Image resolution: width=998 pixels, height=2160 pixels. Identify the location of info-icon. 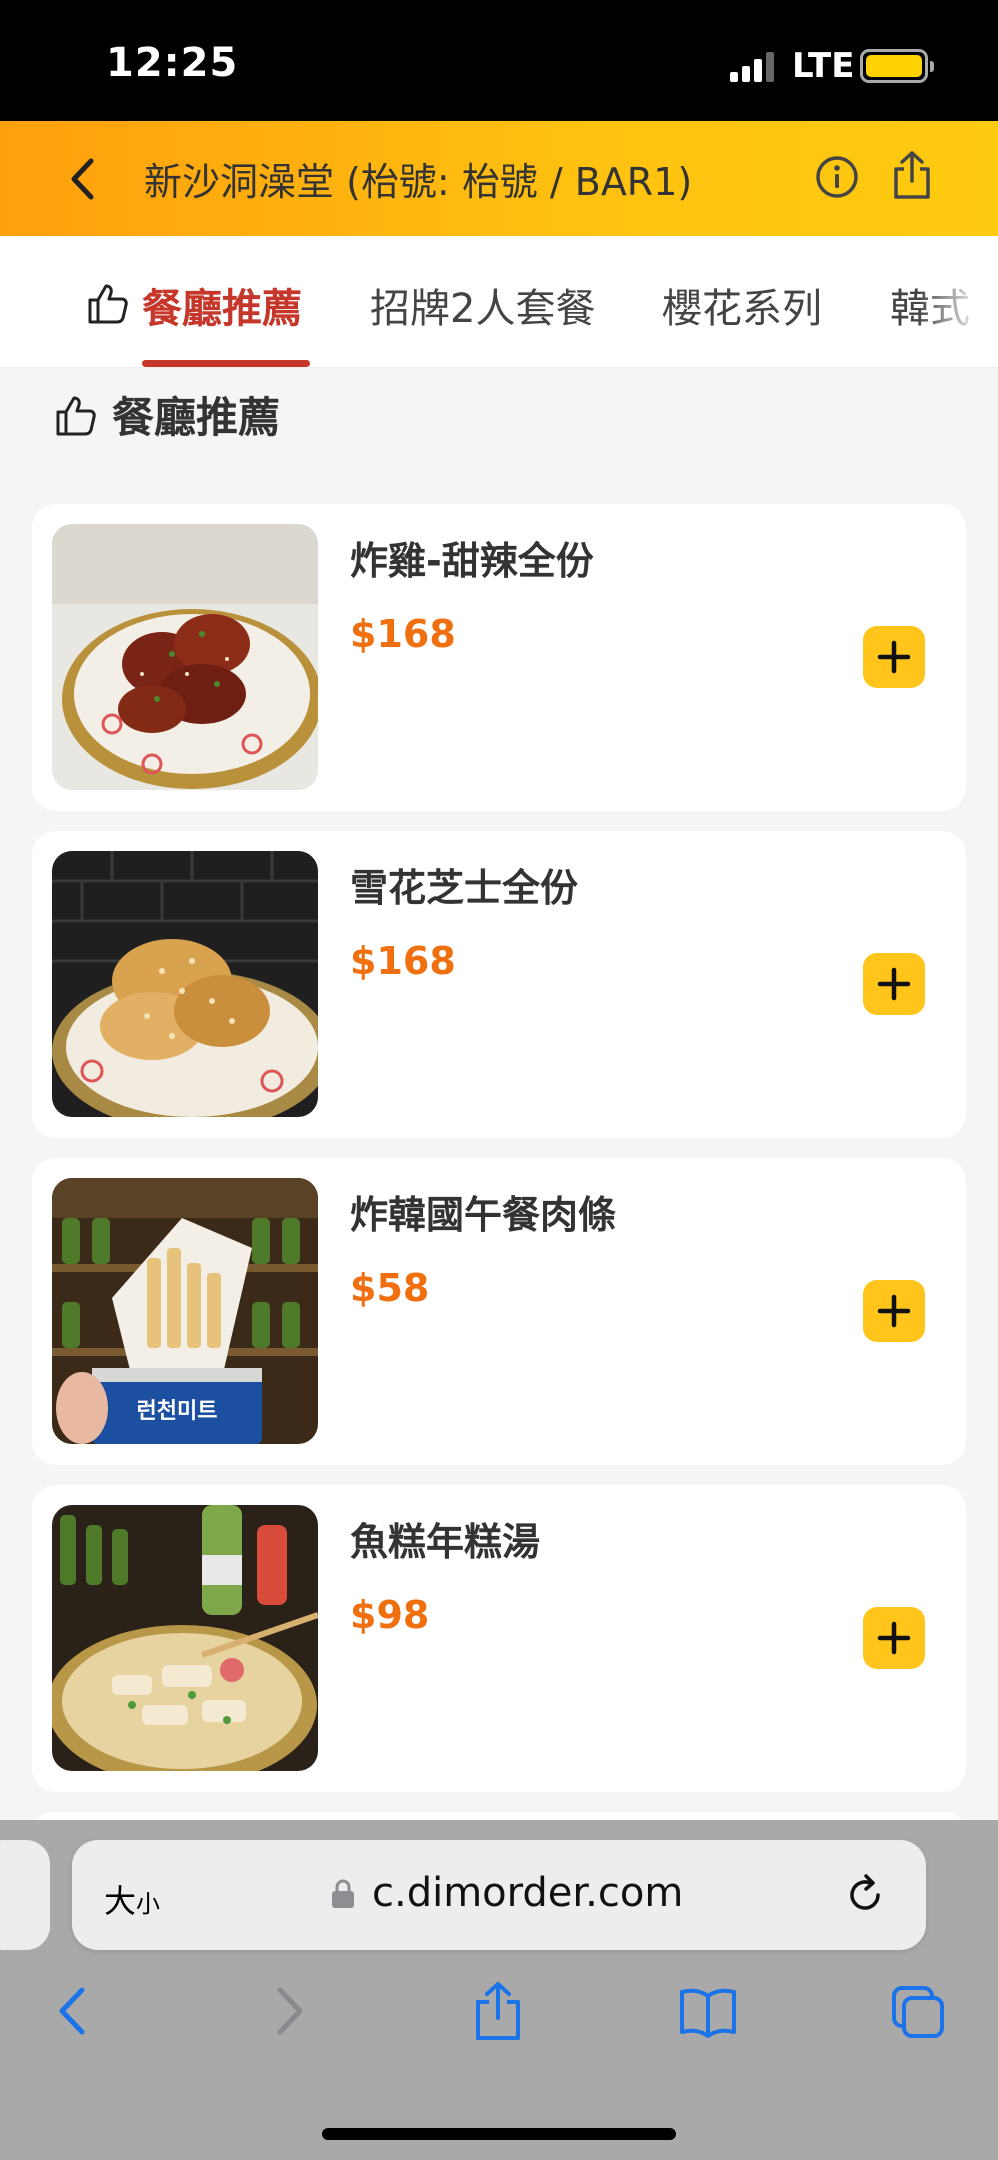
(837, 177).